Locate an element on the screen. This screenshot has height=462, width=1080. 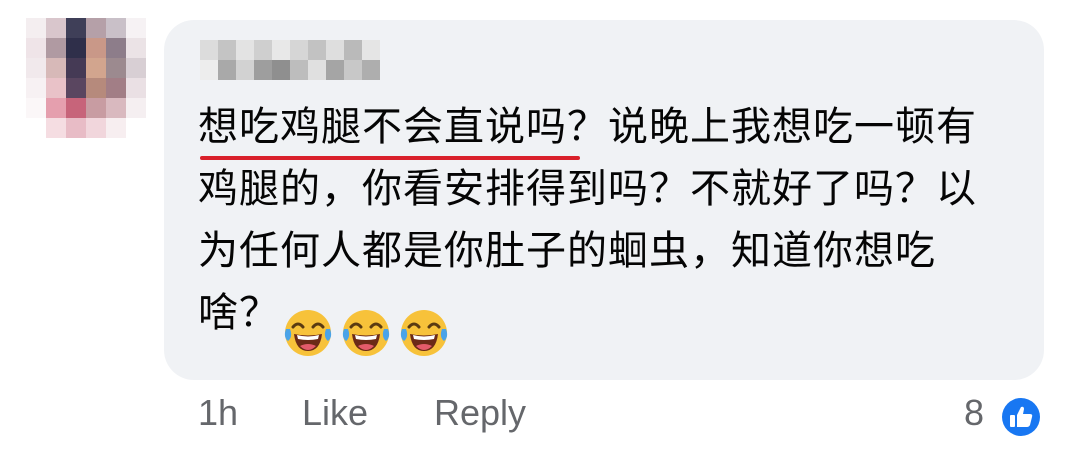
emoji-row is located at coordinates (366, 333).